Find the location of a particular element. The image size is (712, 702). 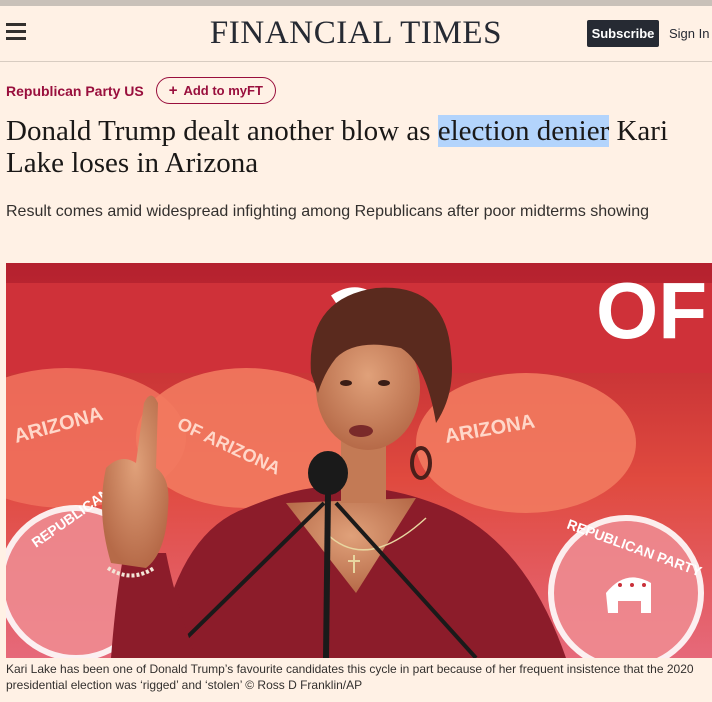

headline-selected-text: election denier is located at coordinates (523, 131).